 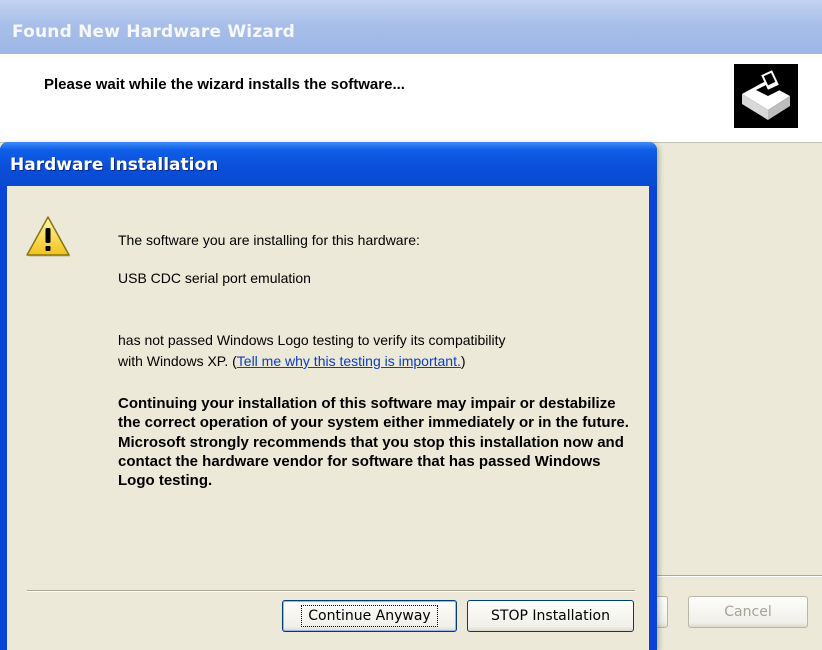 I want to click on continue-anyway-label: Continue Anyway, so click(x=369, y=616).